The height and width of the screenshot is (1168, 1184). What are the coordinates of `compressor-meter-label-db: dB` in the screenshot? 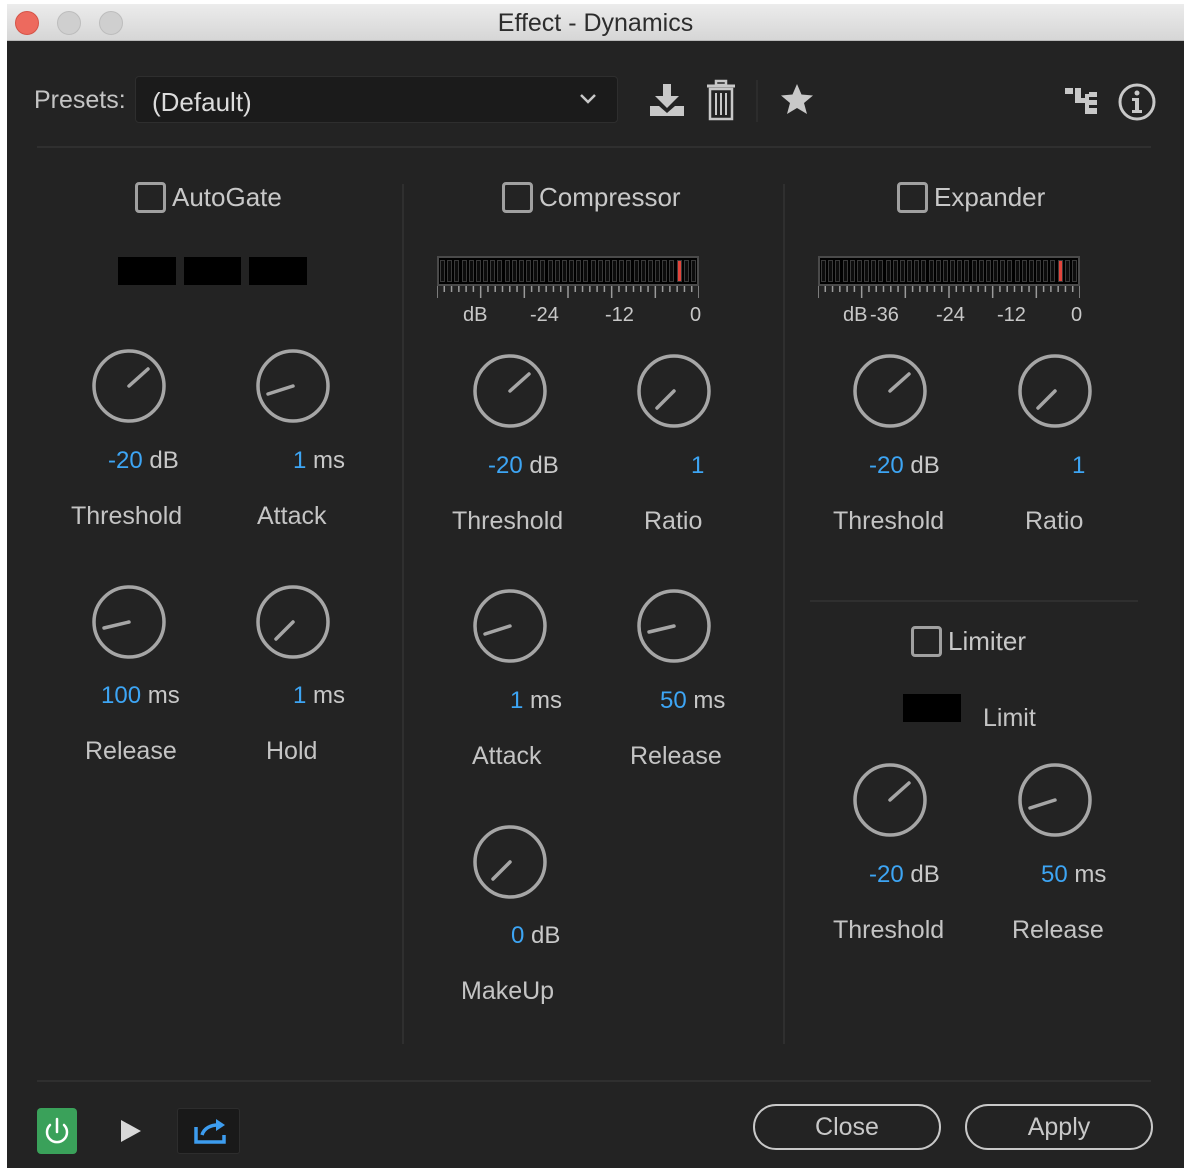 It's located at (475, 315).